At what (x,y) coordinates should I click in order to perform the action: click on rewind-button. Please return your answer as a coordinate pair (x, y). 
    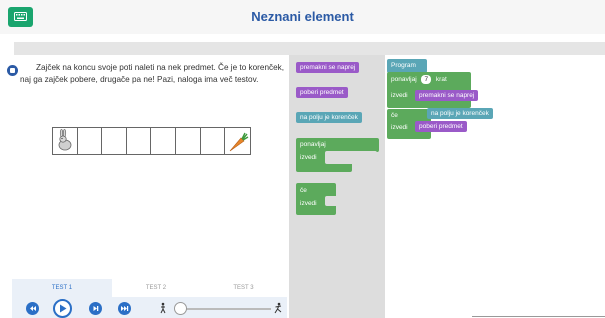
    Looking at the image, I should click on (32, 308).